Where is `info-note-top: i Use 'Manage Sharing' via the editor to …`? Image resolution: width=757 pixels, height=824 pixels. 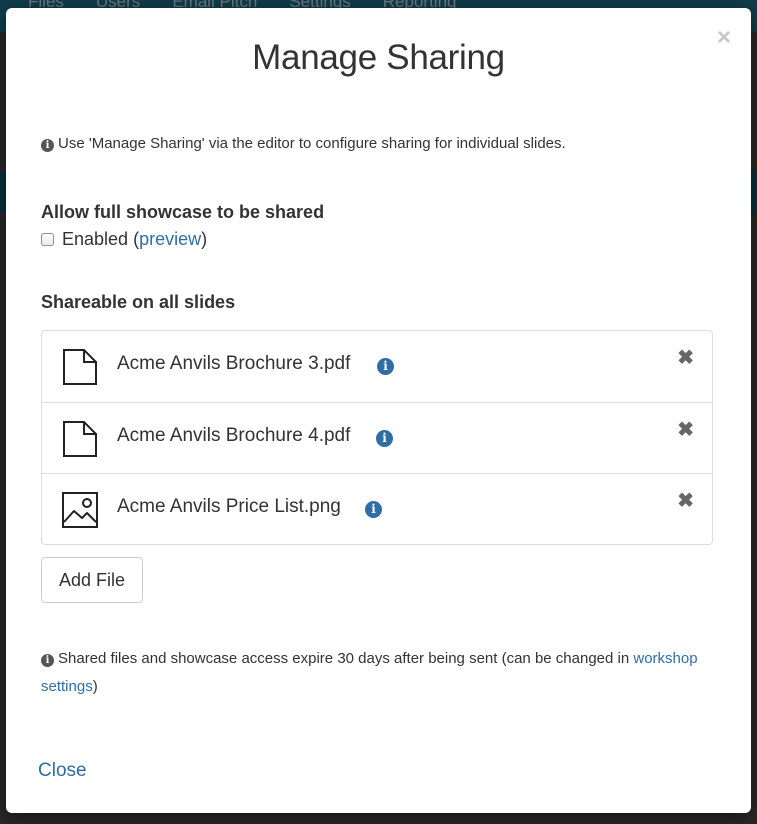 info-note-top: i Use 'Manage Sharing' via the editor to … is located at coordinates (303, 144).